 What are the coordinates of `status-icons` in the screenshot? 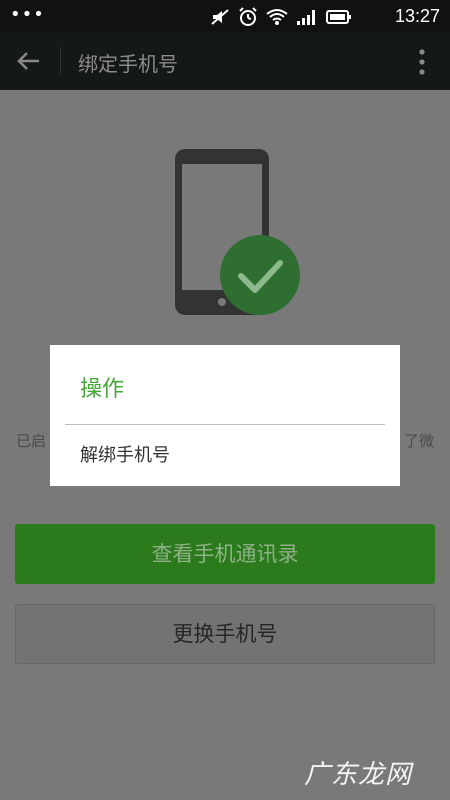 It's located at (281, 17).